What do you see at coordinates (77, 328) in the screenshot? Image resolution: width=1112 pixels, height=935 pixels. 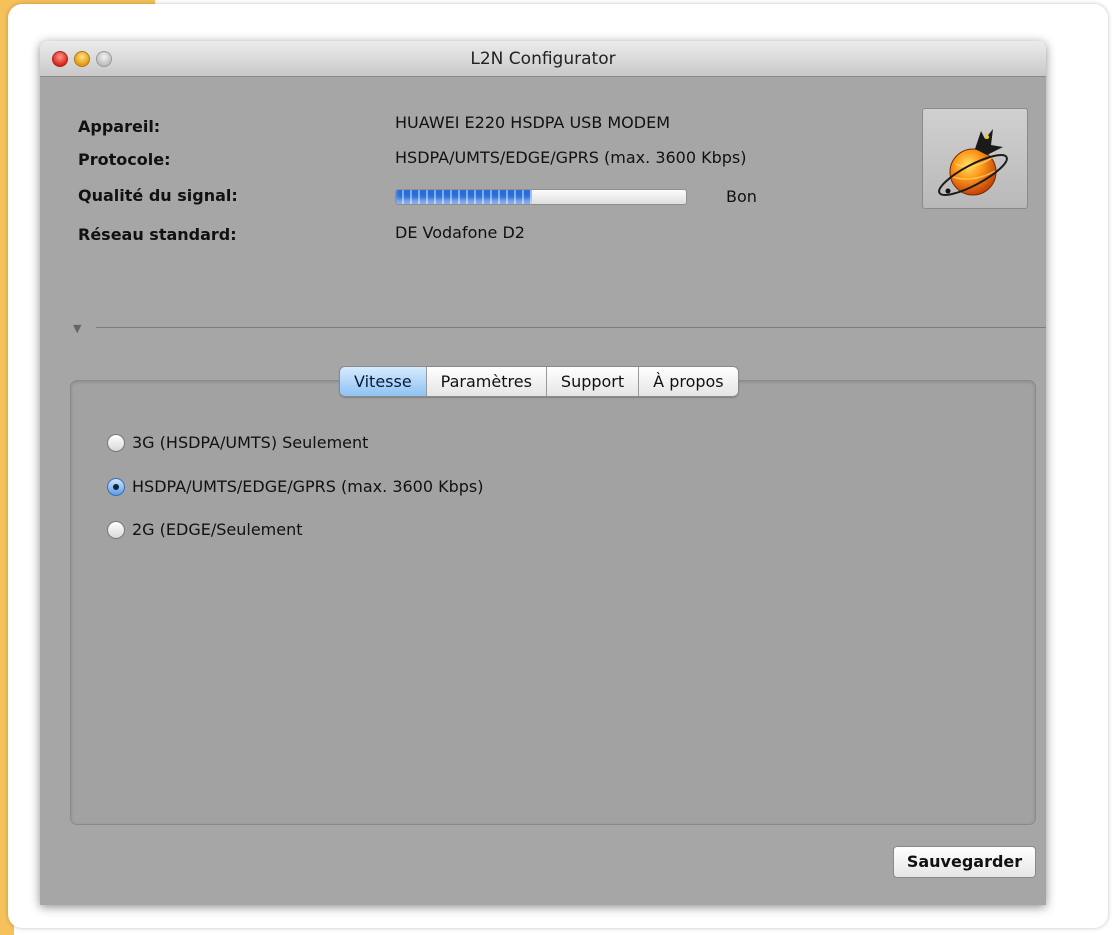 I see `disclosure-triangle-icon: ▼` at bounding box center [77, 328].